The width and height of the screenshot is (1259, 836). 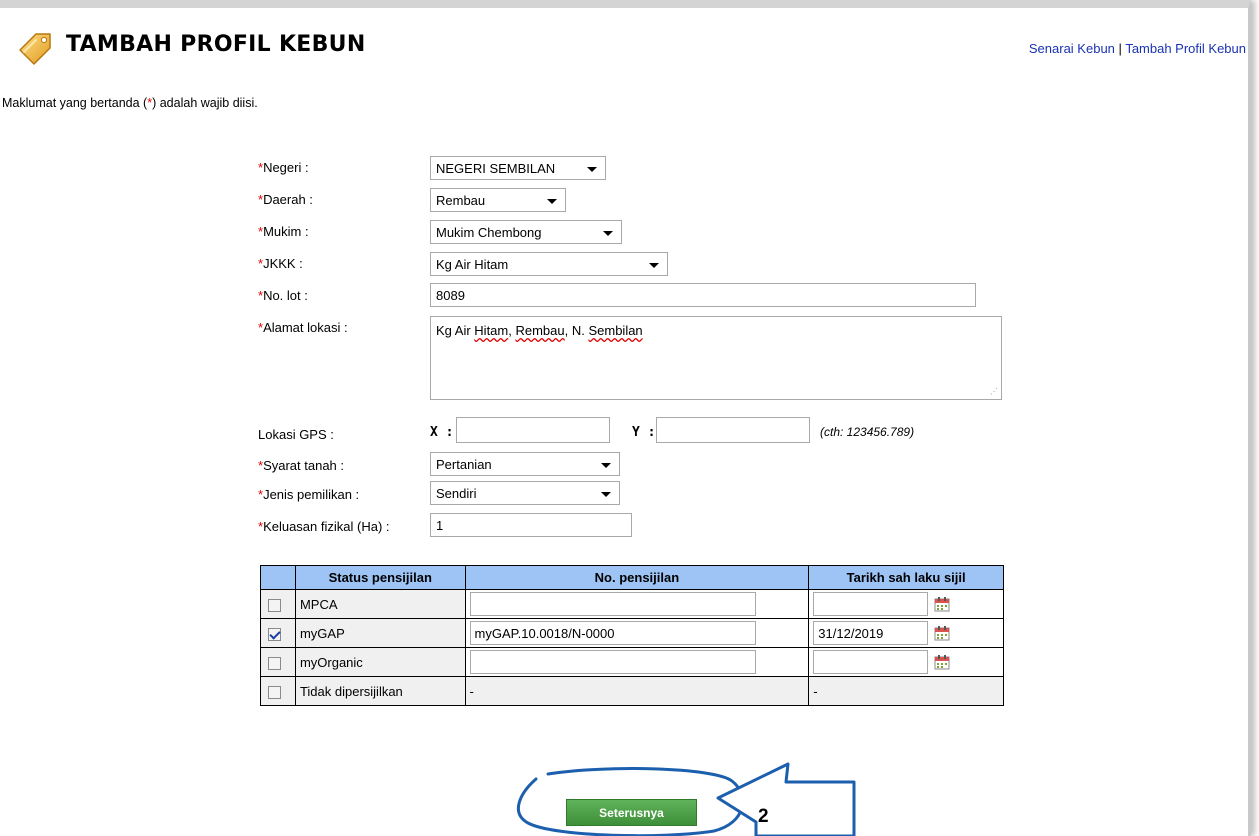 What do you see at coordinates (274, 605) in the screenshot?
I see `mpca-checkbox` at bounding box center [274, 605].